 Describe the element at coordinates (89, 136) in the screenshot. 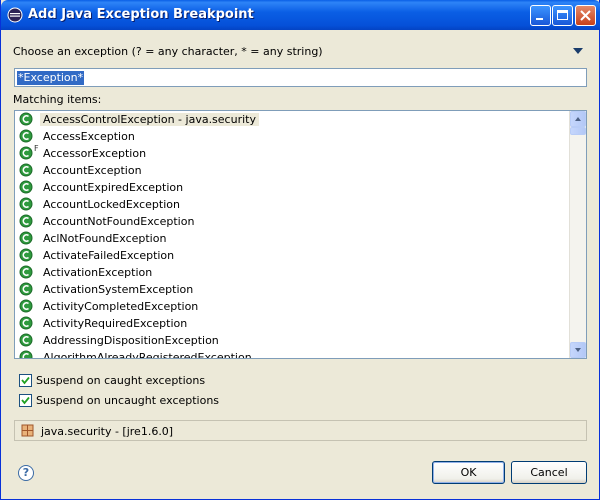

I see `list-item-label: AccessException` at that location.